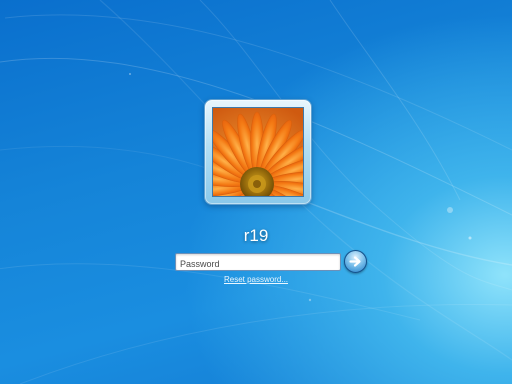 The image size is (512, 384). I want to click on username-label: r19, so click(256, 235).